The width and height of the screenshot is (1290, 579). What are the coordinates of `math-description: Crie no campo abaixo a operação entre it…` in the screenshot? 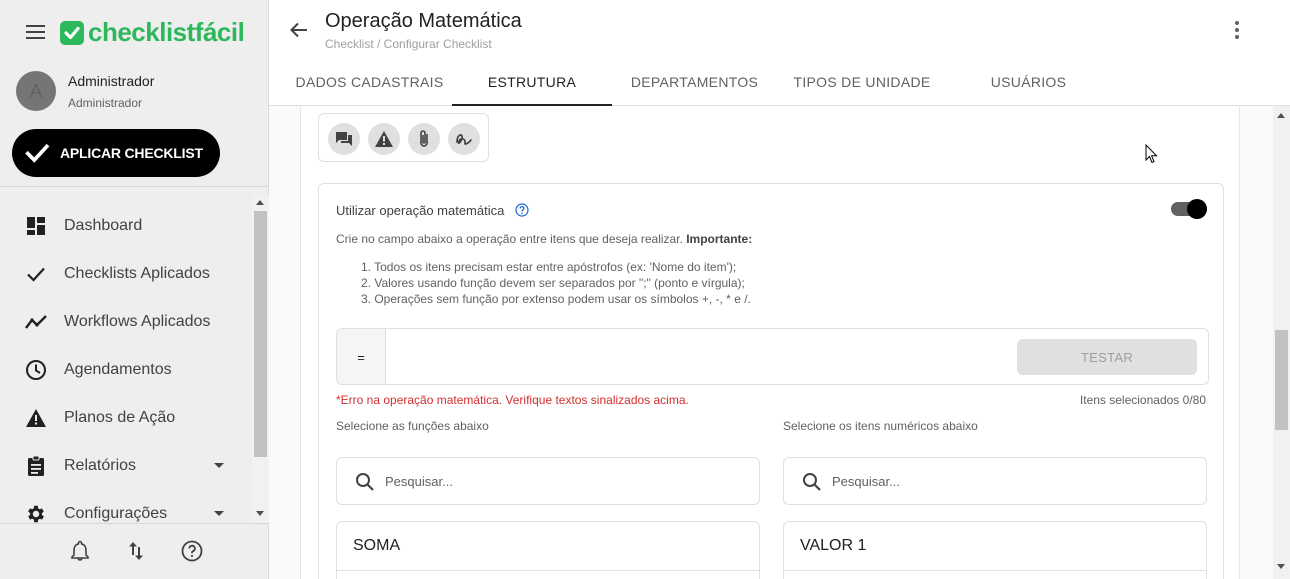 It's located at (544, 239).